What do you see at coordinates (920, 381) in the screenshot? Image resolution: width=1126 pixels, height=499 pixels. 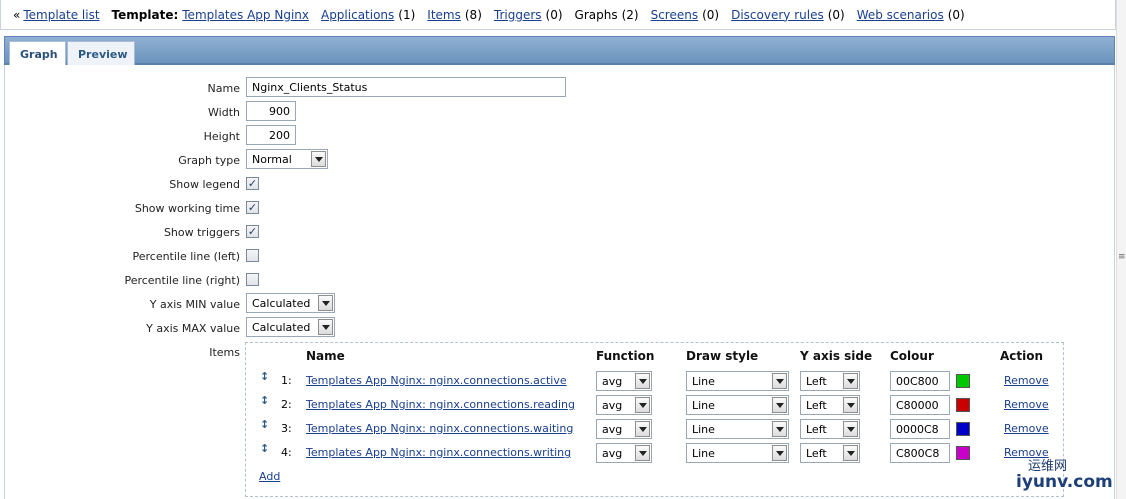 I see `colour-input: 00C800` at bounding box center [920, 381].